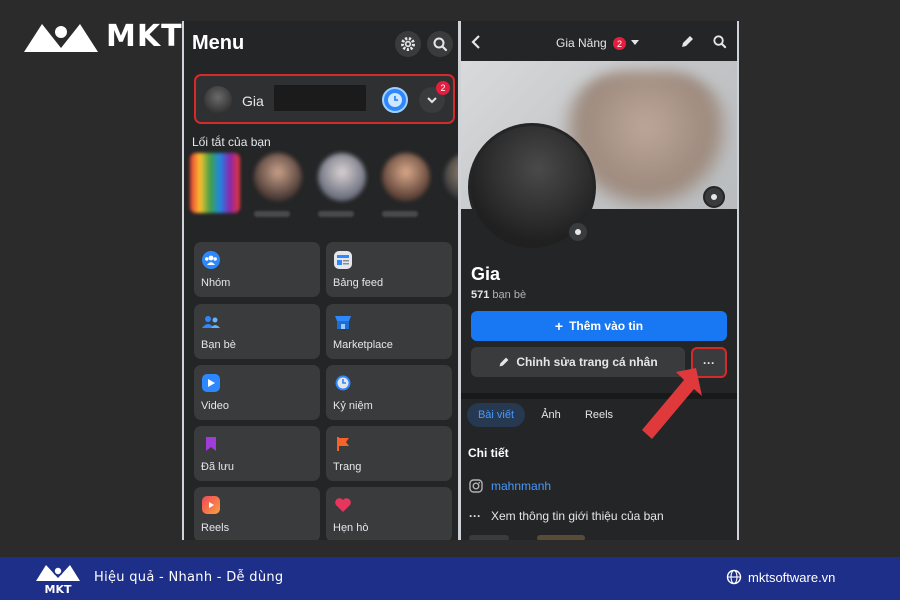 This screenshot has width=900, height=600. What do you see at coordinates (257, 269) in the screenshot?
I see `tile-groups: Nhóm` at bounding box center [257, 269].